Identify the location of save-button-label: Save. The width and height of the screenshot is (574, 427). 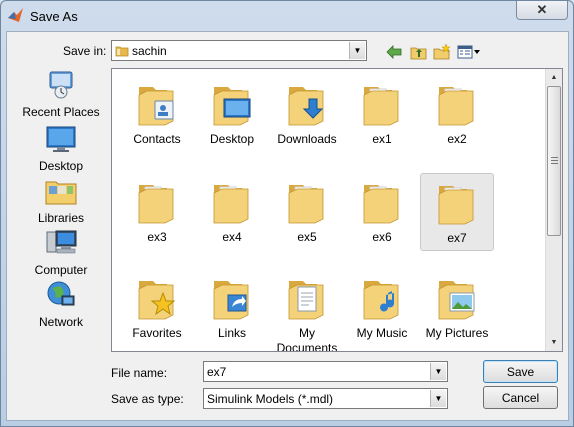
(520, 371).